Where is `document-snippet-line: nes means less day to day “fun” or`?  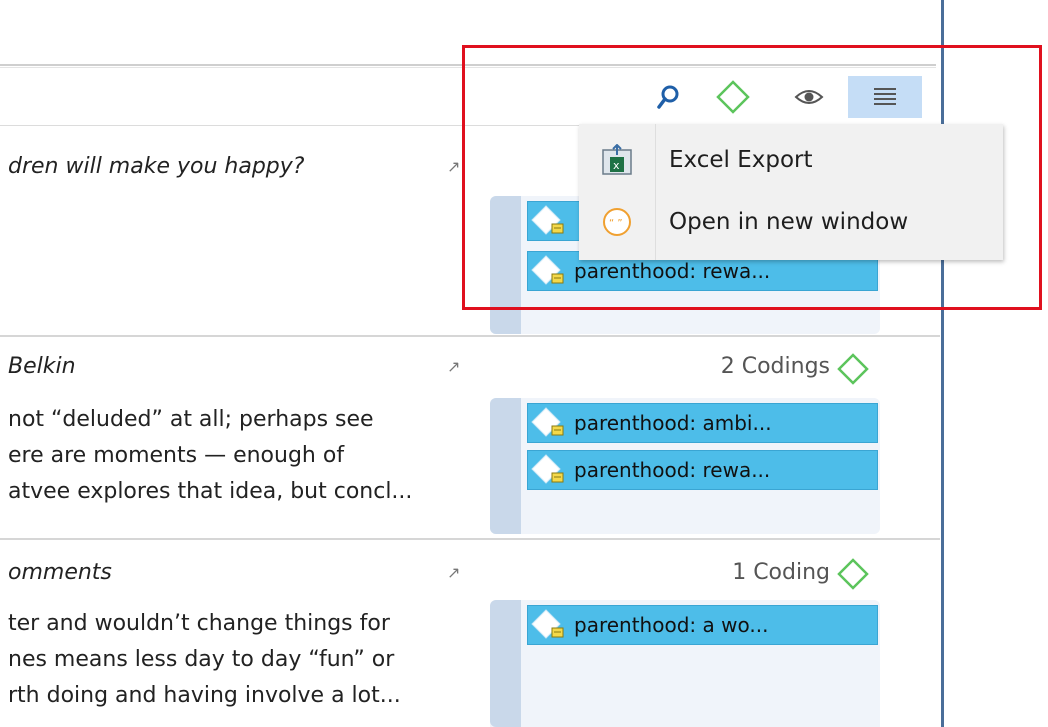
document-snippet-line: nes means less day to day “fun” or is located at coordinates (201, 659).